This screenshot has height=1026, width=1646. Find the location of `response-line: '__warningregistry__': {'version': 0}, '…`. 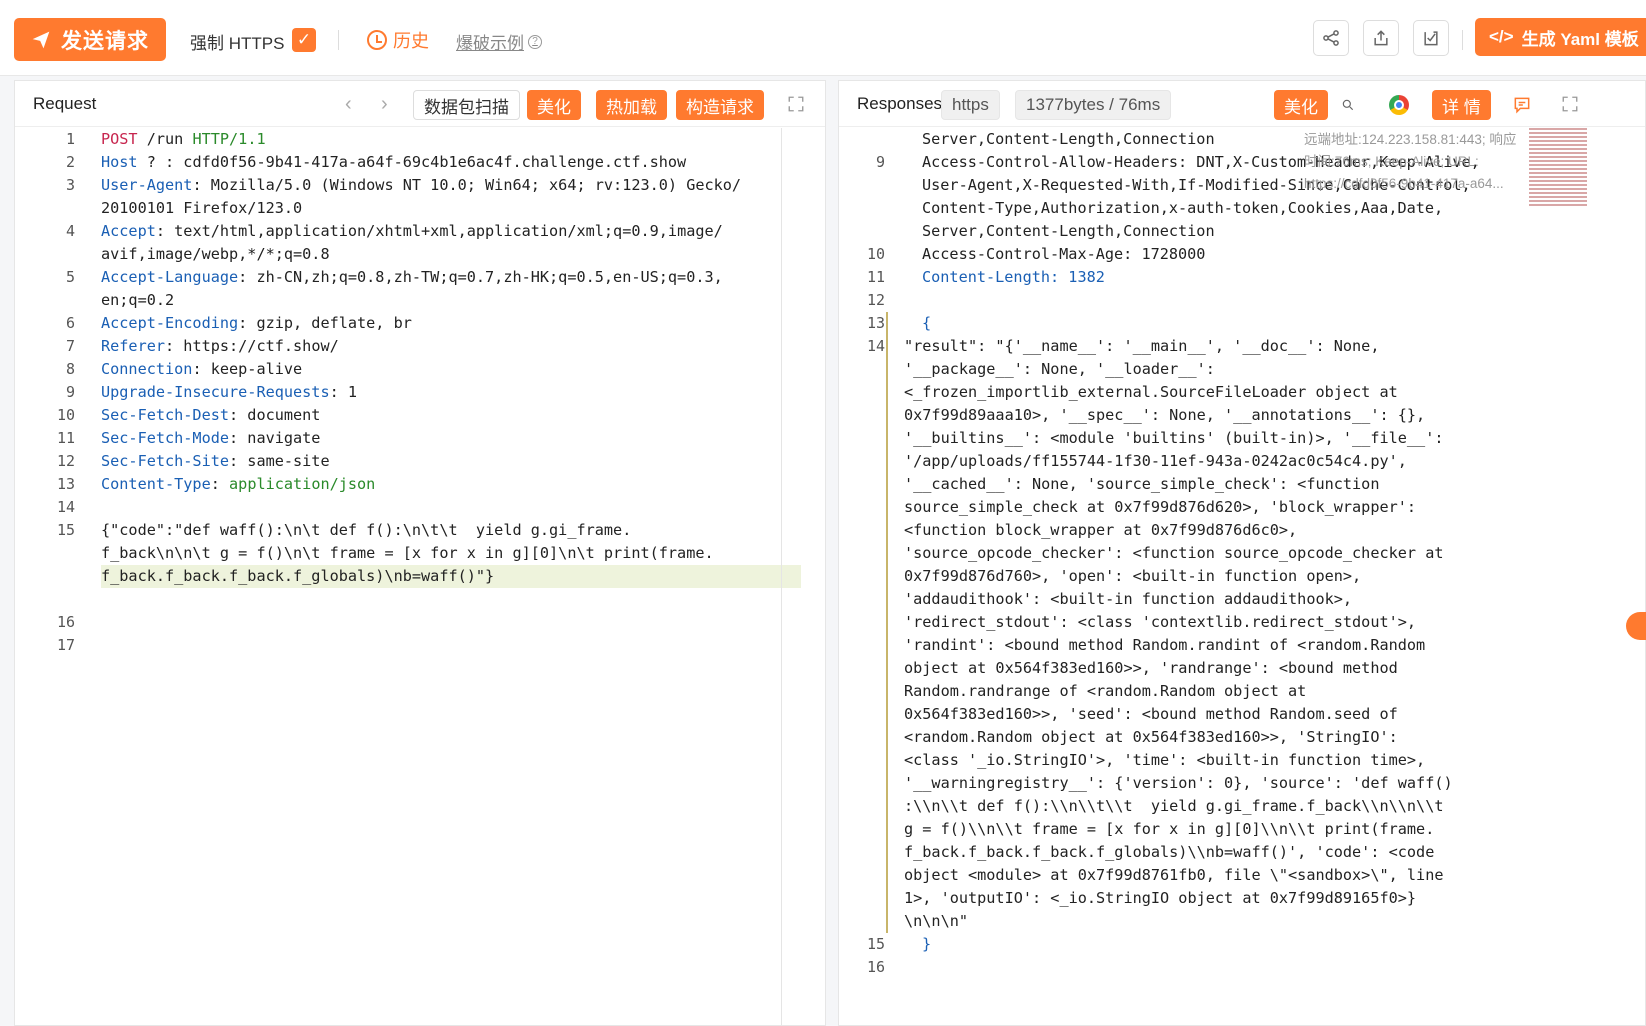

response-line: '__warningregistry__': {'version': 0}, '… is located at coordinates (1242, 783).